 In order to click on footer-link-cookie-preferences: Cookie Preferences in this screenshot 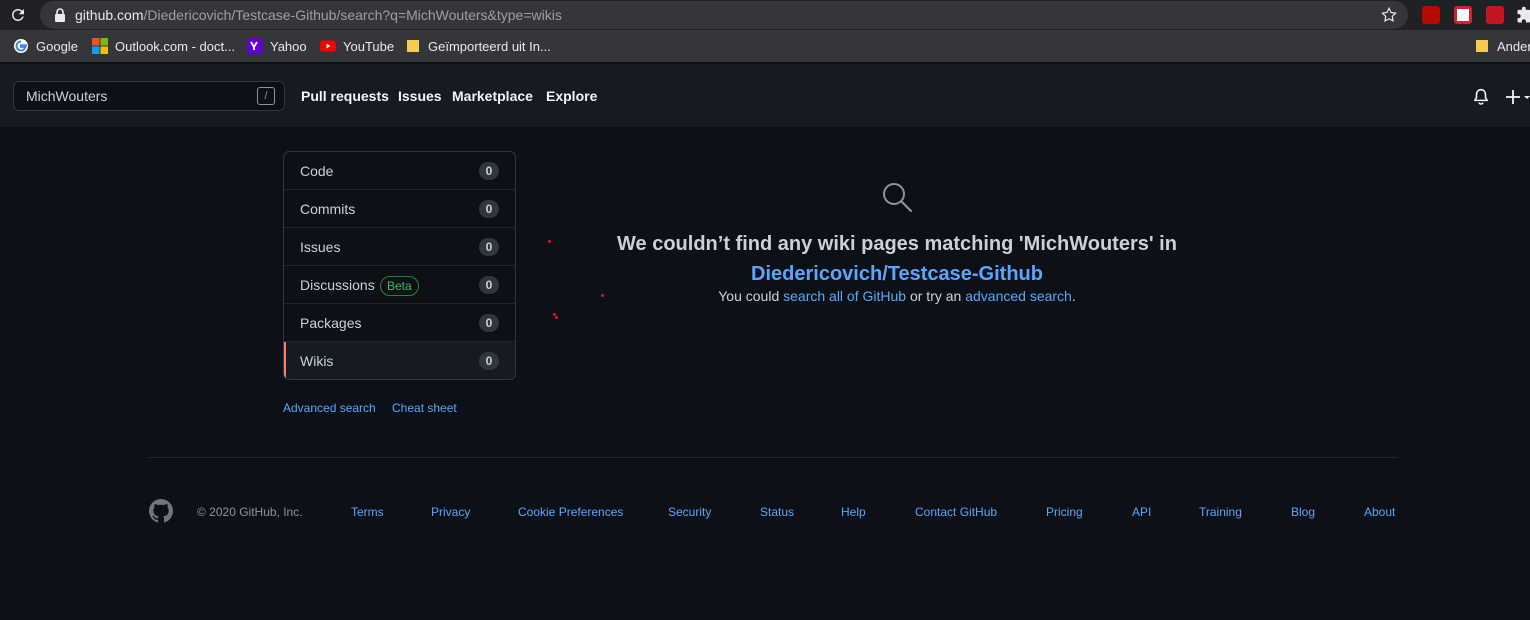, I will do `click(570, 512)`.